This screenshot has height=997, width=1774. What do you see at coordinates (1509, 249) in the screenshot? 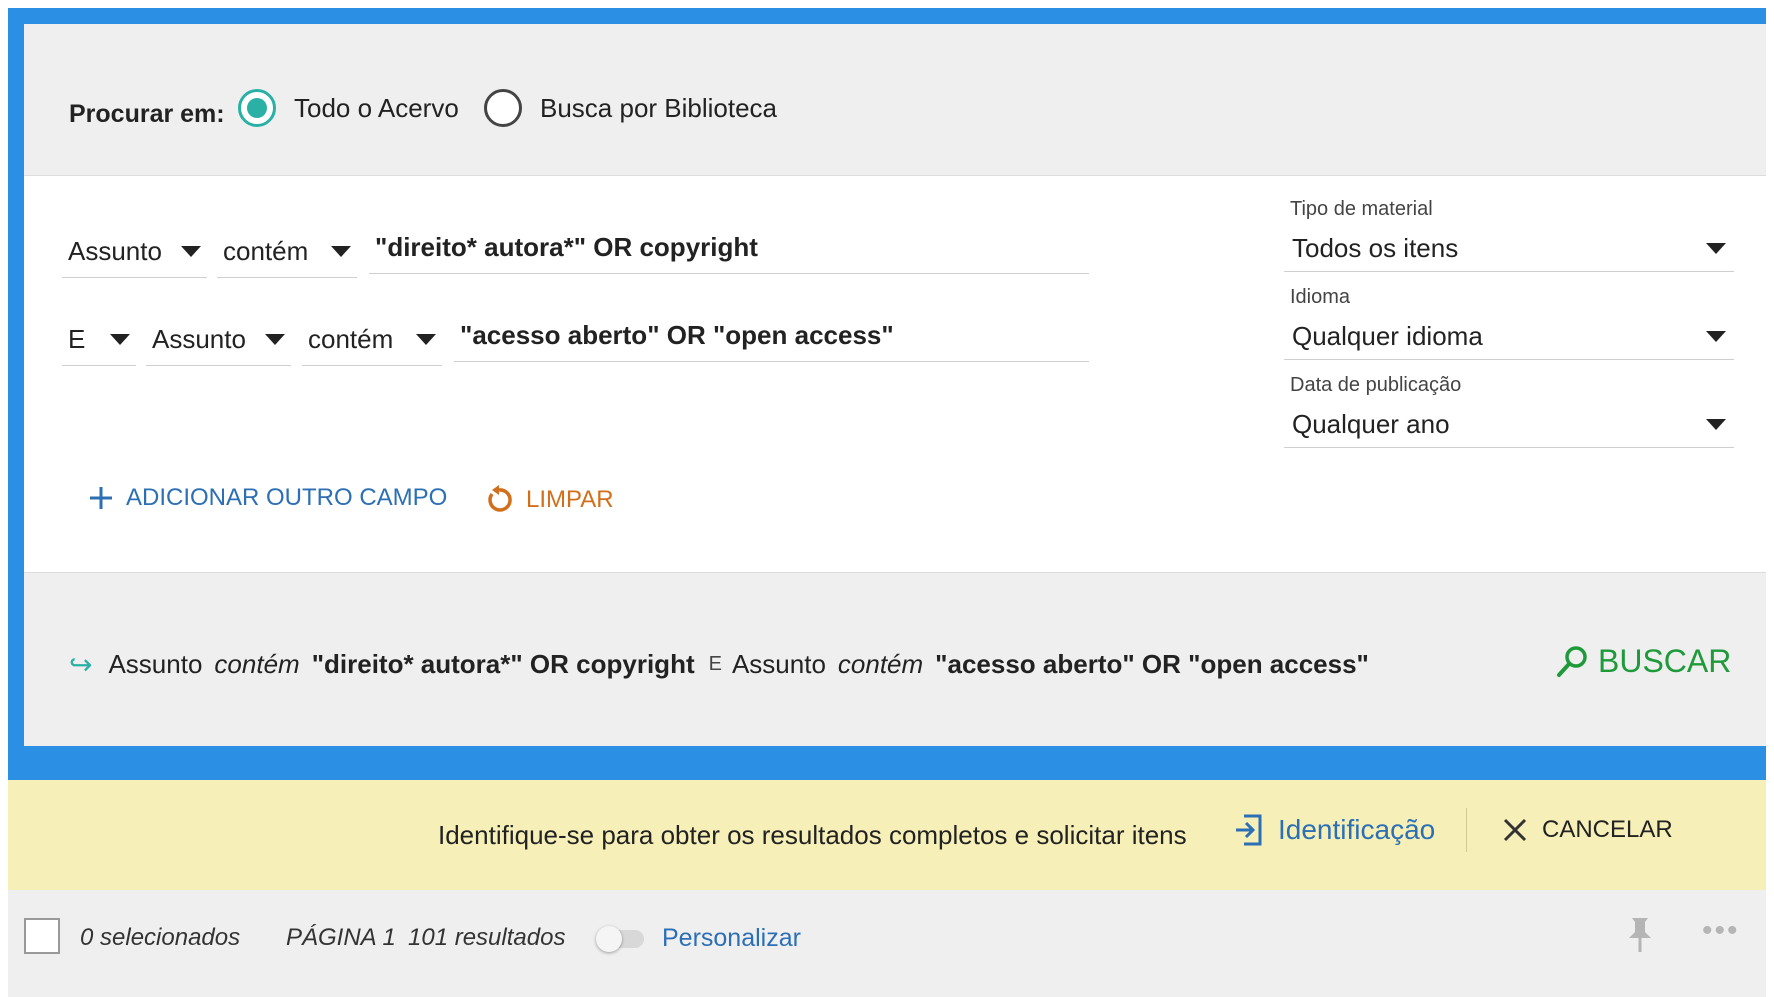
I see `material-type-select: Todos os itens` at bounding box center [1509, 249].